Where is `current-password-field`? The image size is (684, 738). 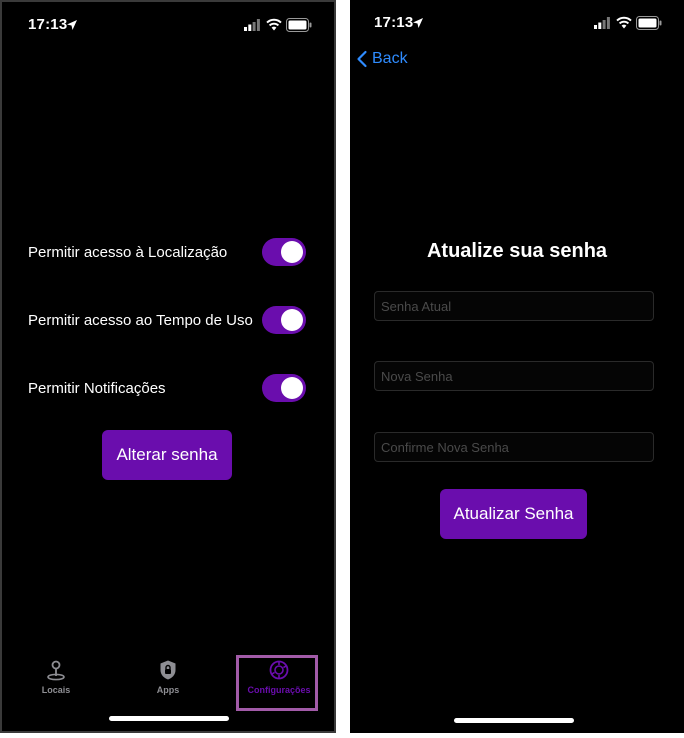
current-password-field is located at coordinates (514, 306).